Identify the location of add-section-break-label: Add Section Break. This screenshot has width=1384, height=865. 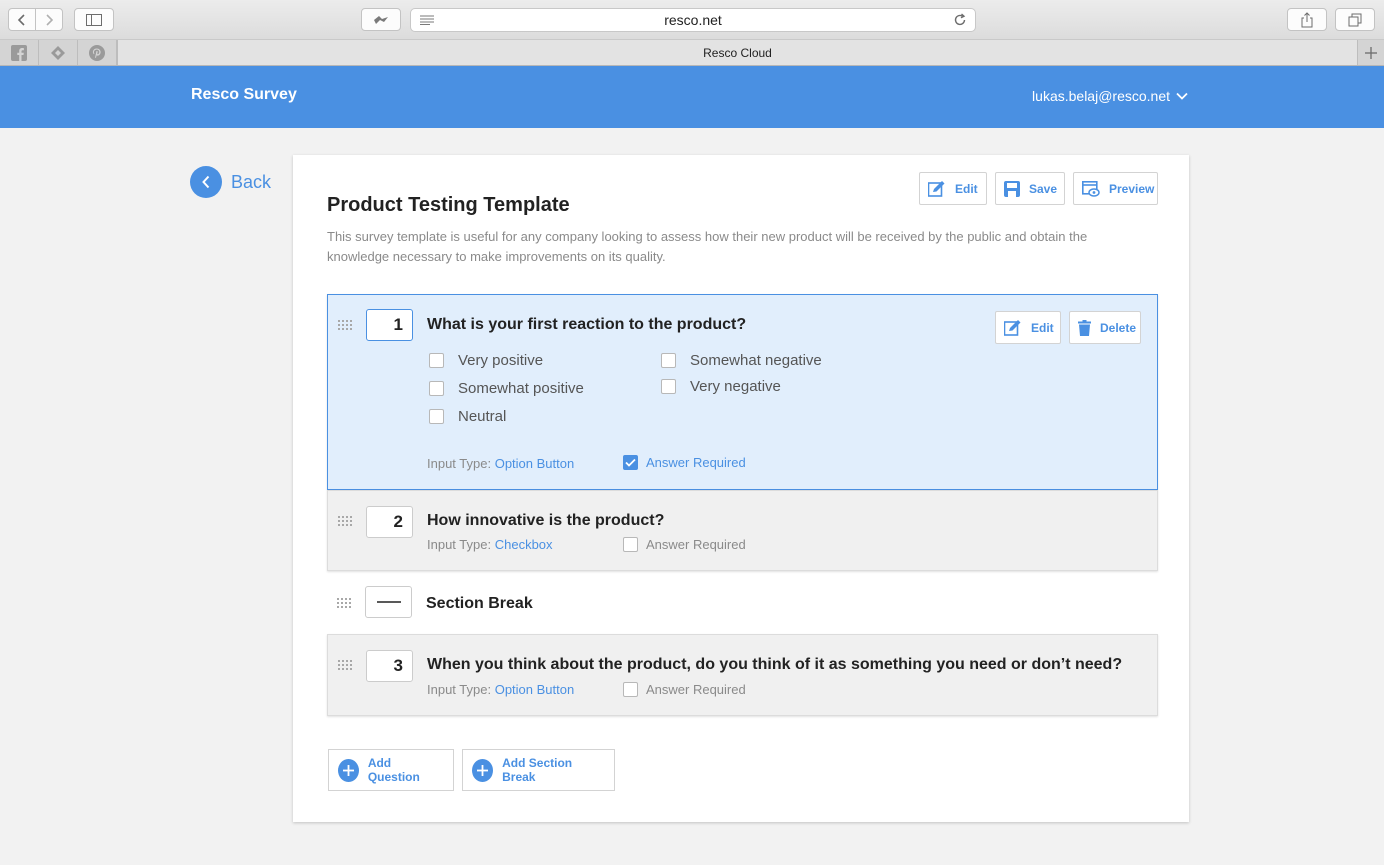
(537, 770).